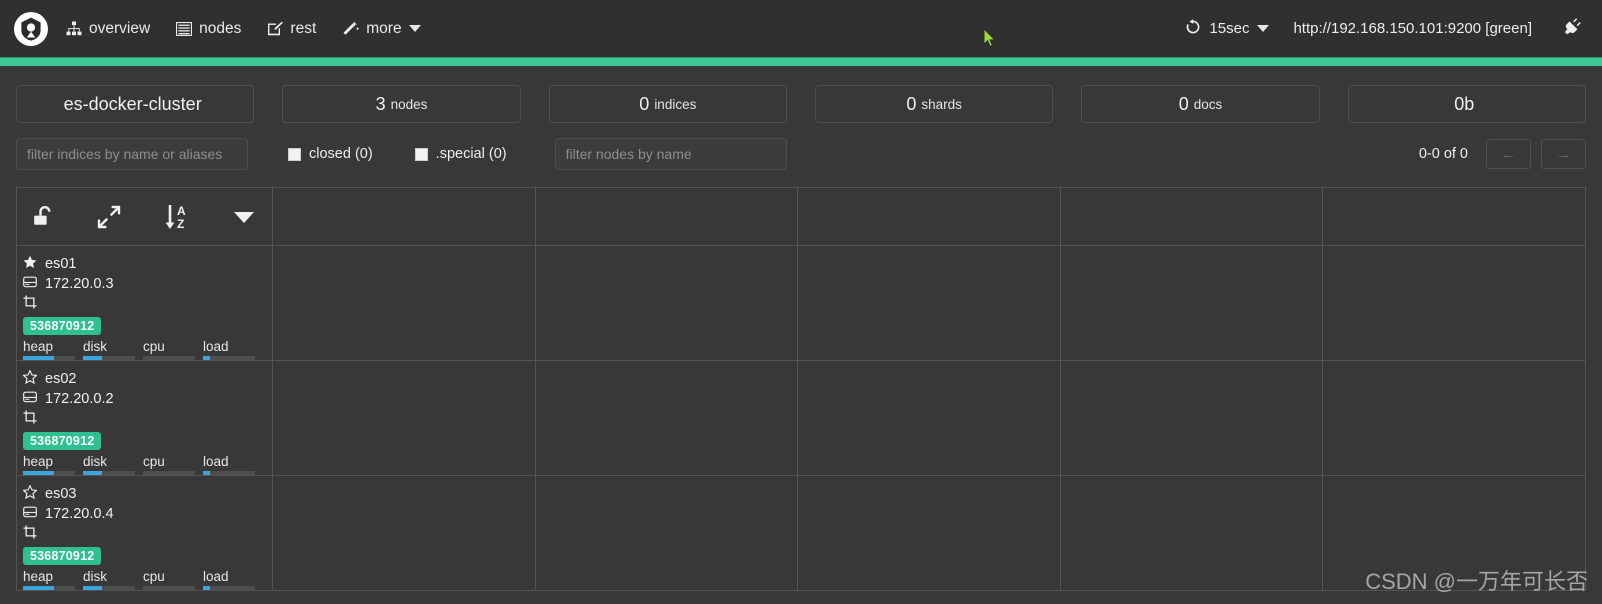 The height and width of the screenshot is (604, 1602). I want to click on stat-card-shards: 0 shards, so click(934, 104).